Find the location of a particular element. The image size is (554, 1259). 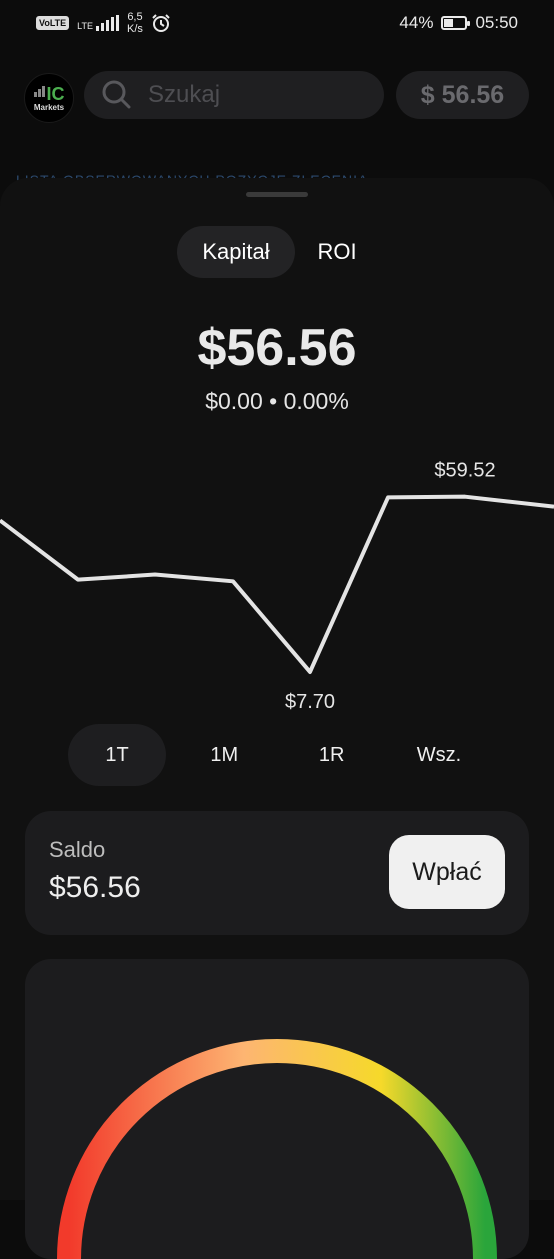

top-bar: IC Markets $ 56.56 is located at coordinates (277, 96).